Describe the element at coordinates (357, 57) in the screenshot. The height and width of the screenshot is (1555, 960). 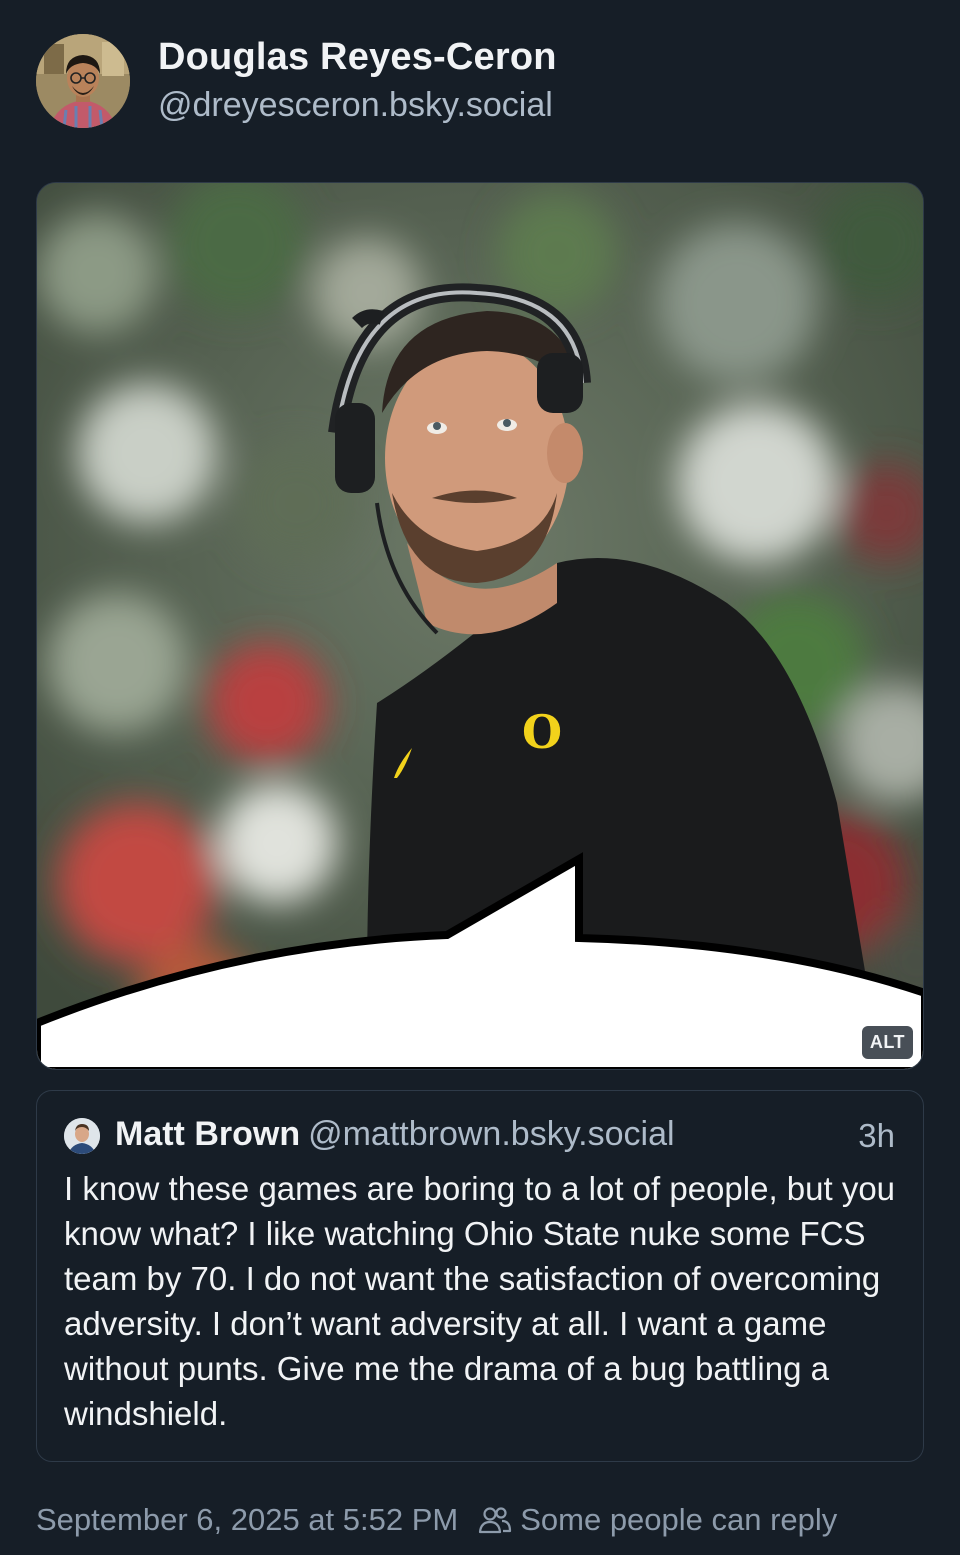
I see `author-display-name: Douglas Reyes-Ceron` at that location.